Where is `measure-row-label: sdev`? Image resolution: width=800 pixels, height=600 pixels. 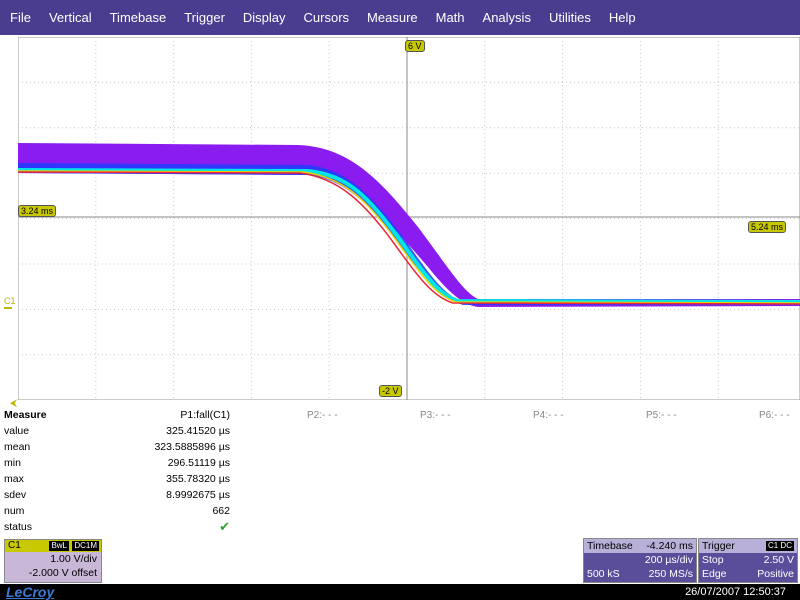
measure-row-label: sdev is located at coordinates (15, 495).